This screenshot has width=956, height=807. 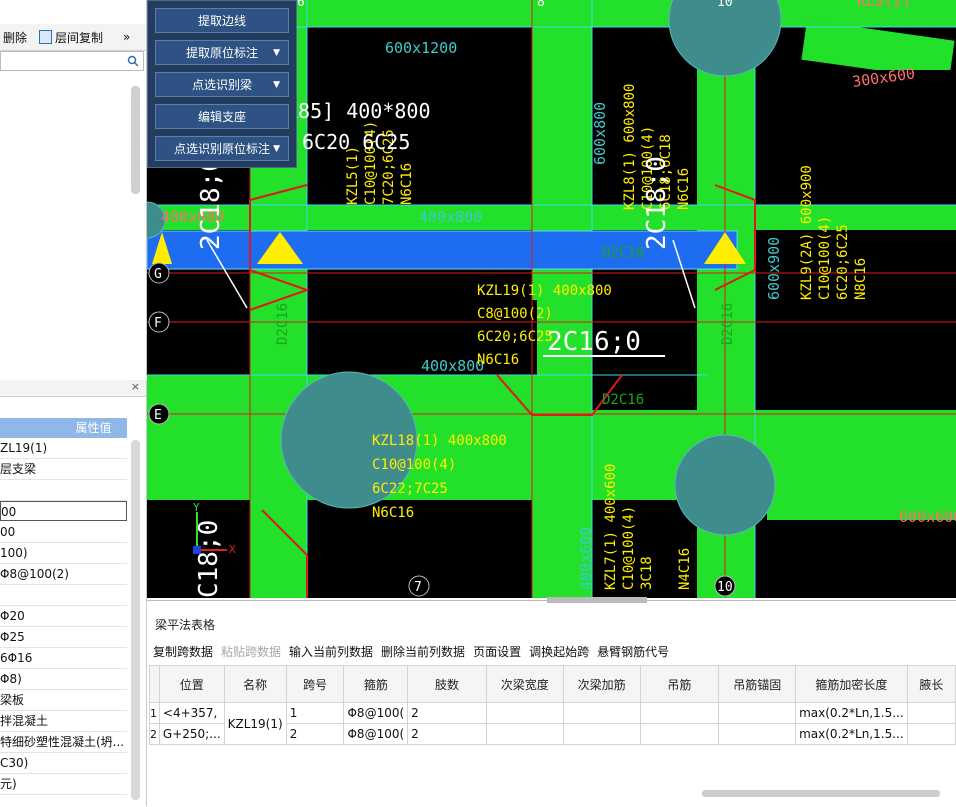 What do you see at coordinates (191, 713) in the screenshot?
I see `position-cell: <4+357,` at bounding box center [191, 713].